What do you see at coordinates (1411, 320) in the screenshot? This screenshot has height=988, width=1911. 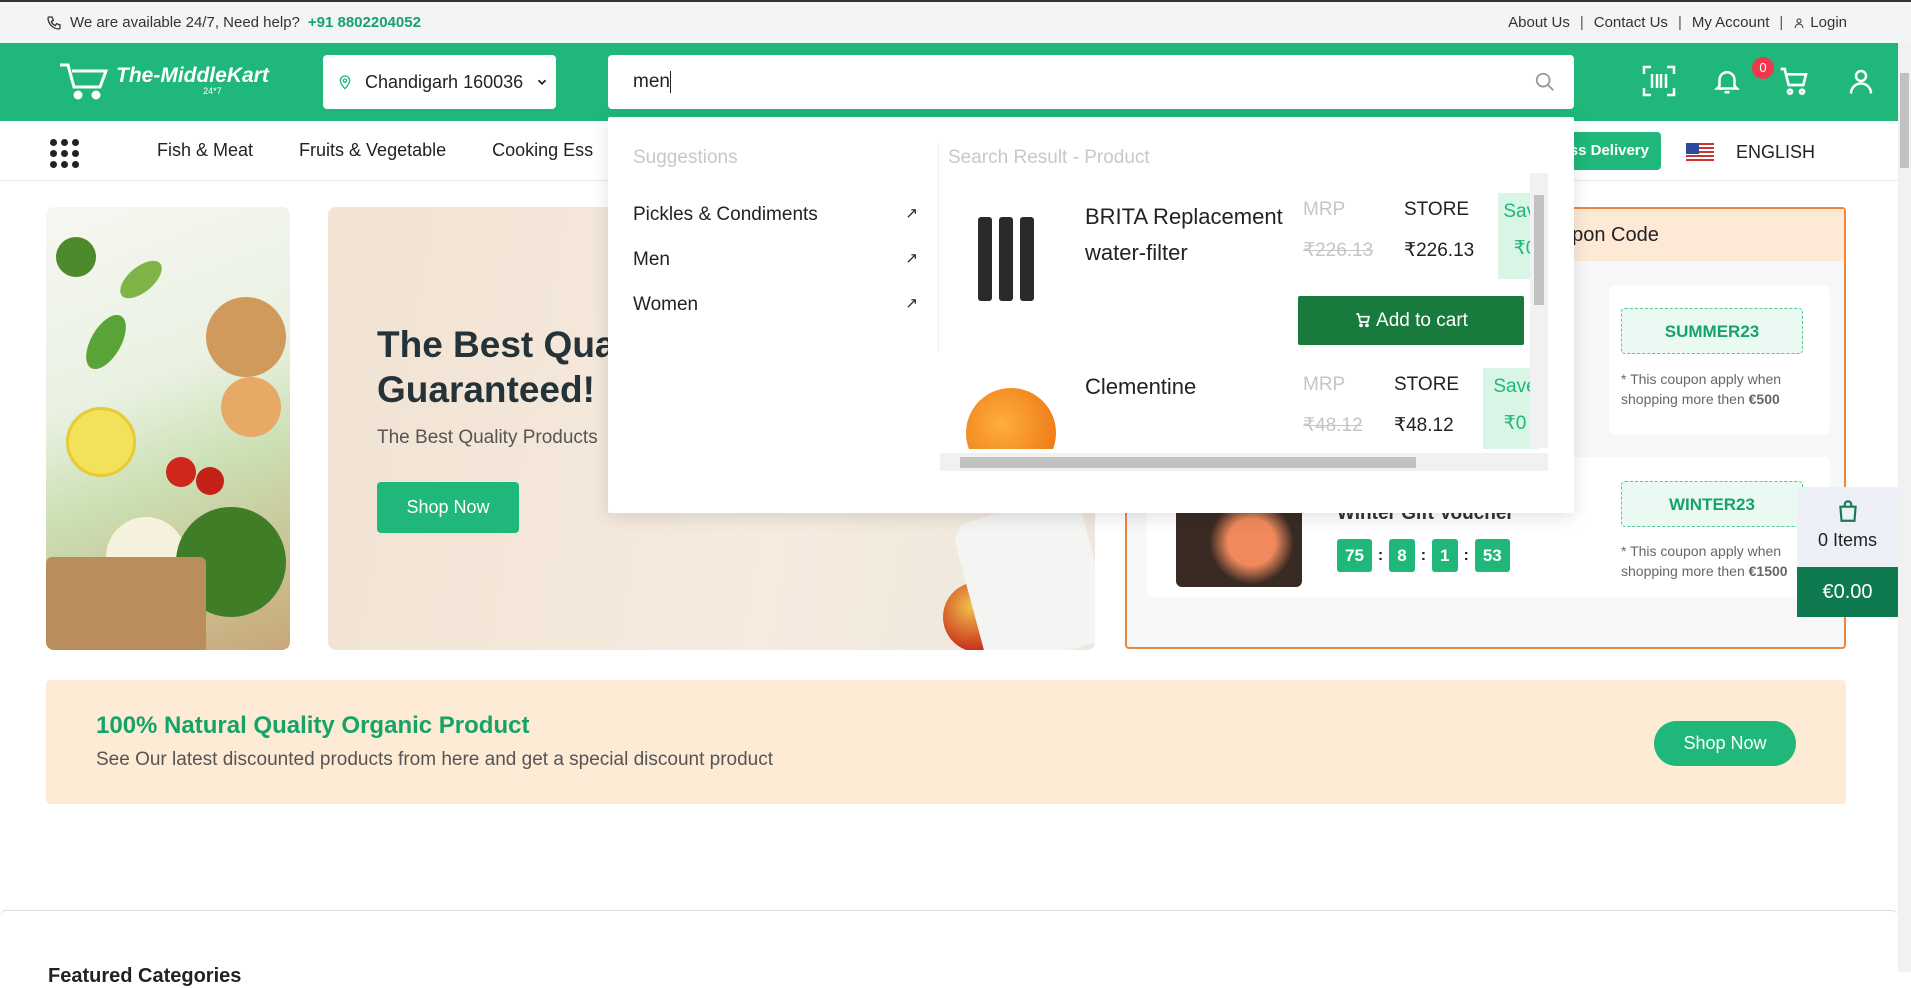 I see `add-to-cart-button: Add to cart` at bounding box center [1411, 320].